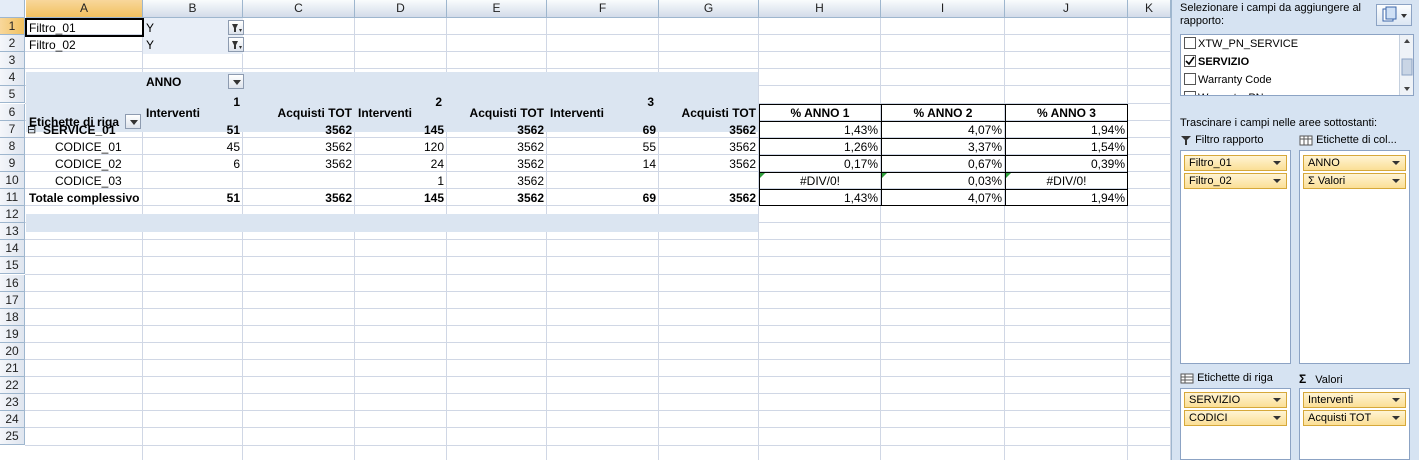  What do you see at coordinates (401, 147) in the screenshot?
I see `pivot-value-cell: 120` at bounding box center [401, 147].